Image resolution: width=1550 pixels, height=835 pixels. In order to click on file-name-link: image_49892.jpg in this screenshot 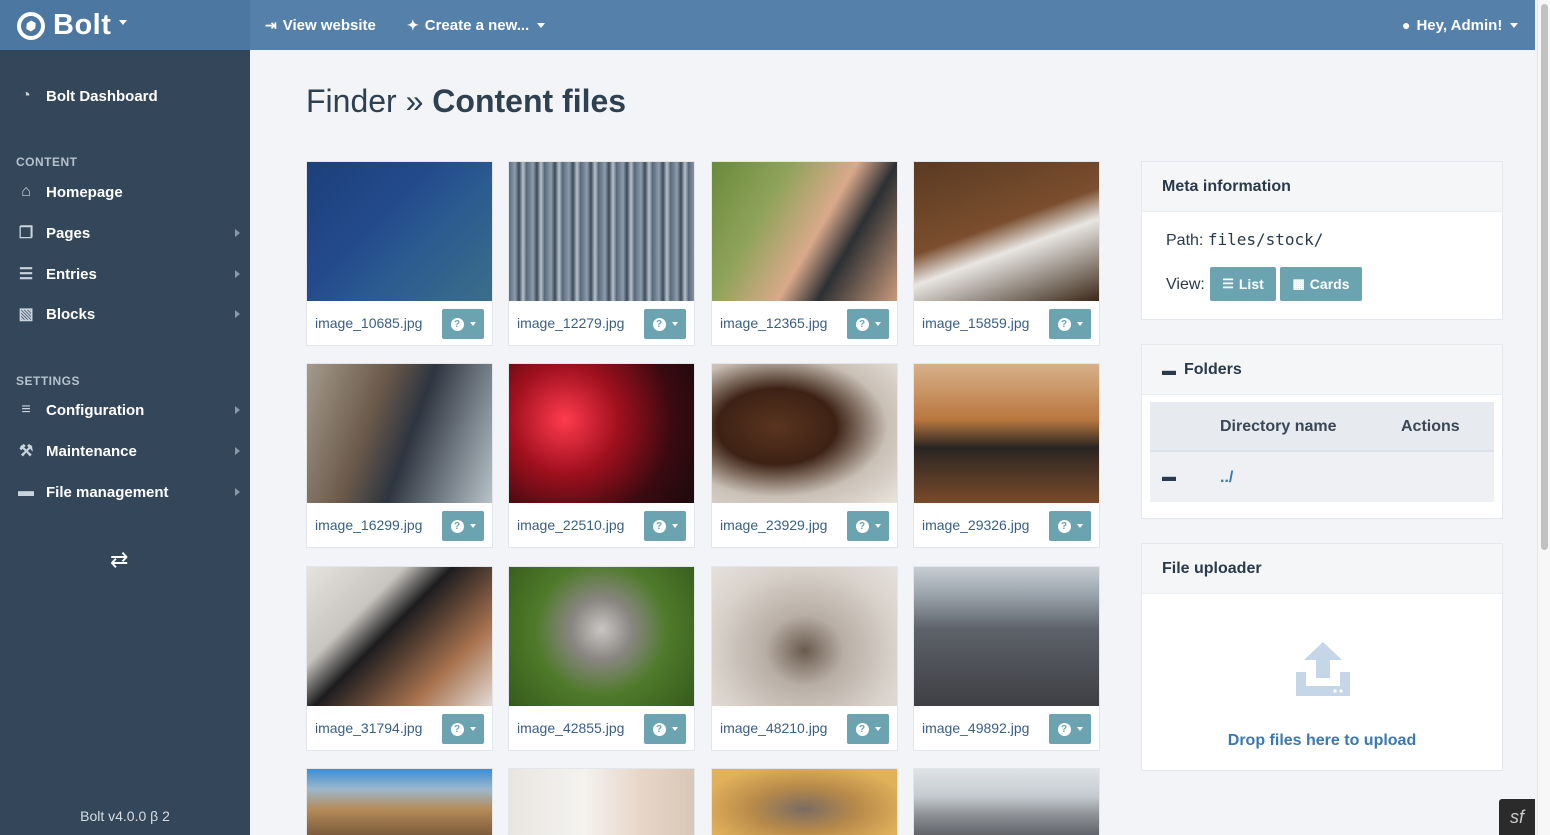, I will do `click(975, 728)`.